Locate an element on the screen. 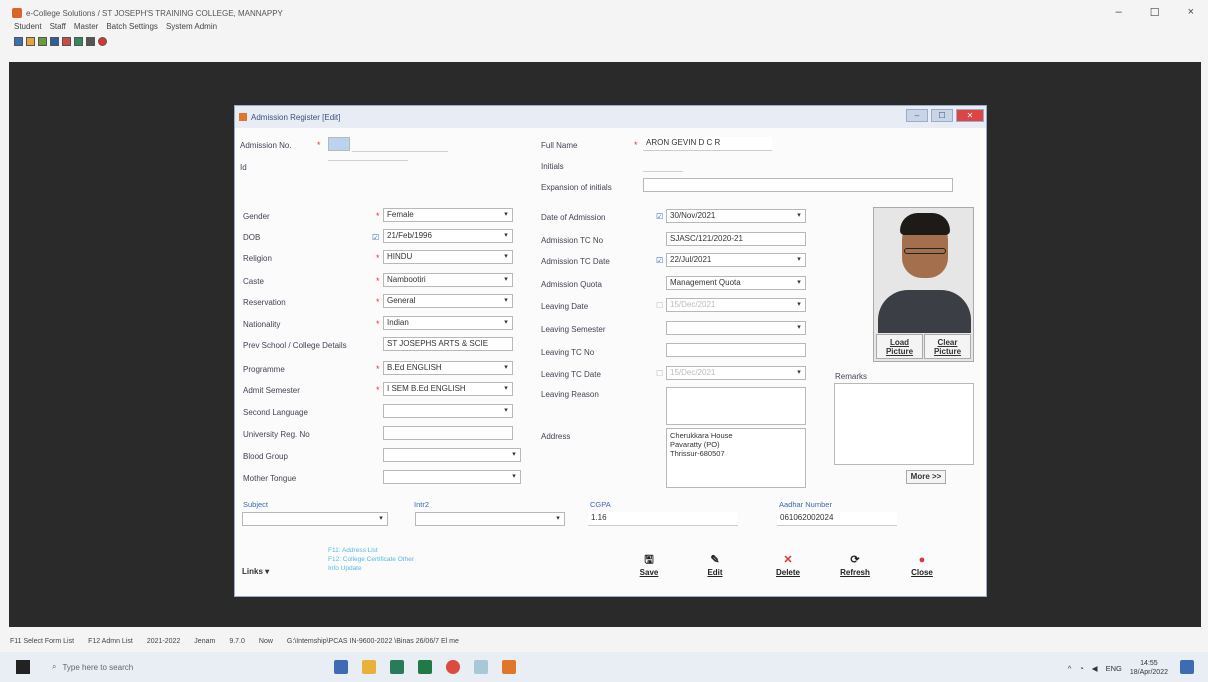  refresh-button: ⟳ Refresh is located at coordinates (855, 569).